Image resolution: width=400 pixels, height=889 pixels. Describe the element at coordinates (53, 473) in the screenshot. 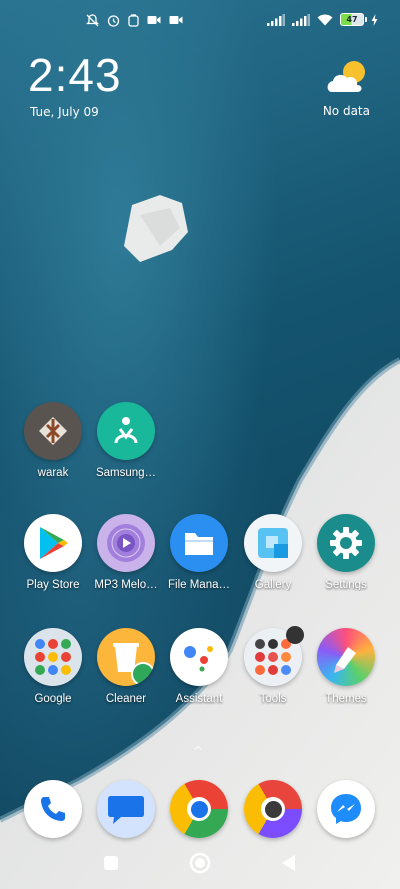

I see `app-label: warak` at that location.